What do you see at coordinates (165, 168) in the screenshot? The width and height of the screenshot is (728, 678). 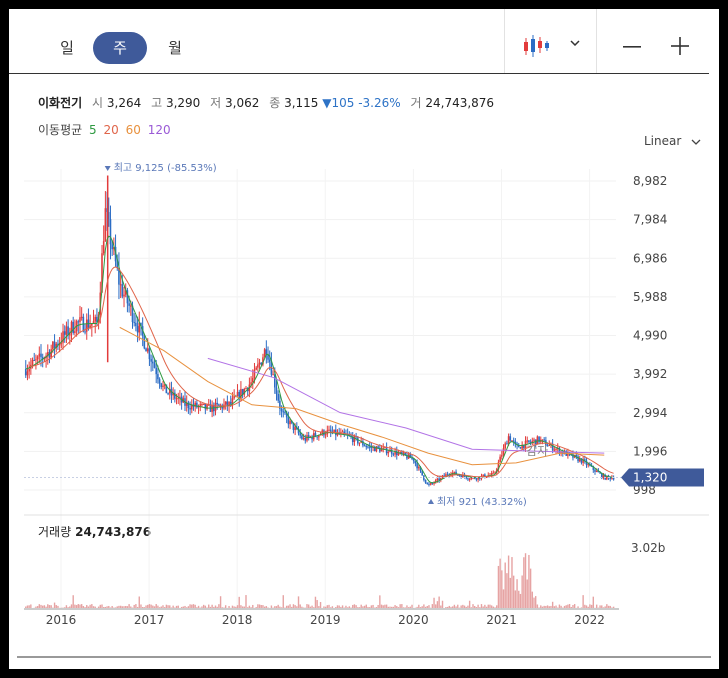 I see `high-annotation: 최고 9,125 (-85.53%)` at bounding box center [165, 168].